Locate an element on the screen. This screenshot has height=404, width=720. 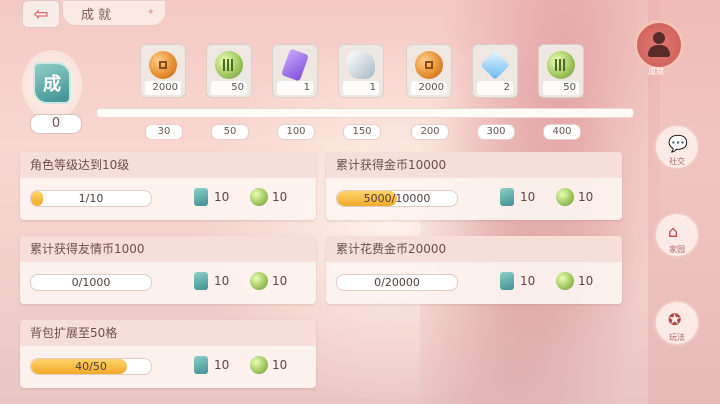
task-progress-bar: 1/10 is located at coordinates (91, 198).